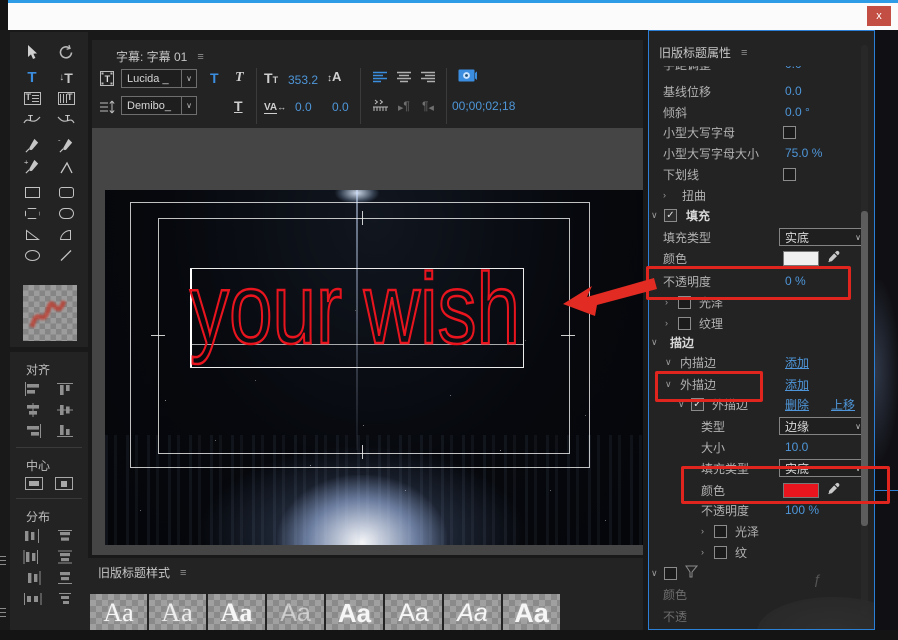 The width and height of the screenshot is (898, 640). Describe the element at coordinates (467, 78) in the screenshot. I see `show-background-video-icon` at that location.